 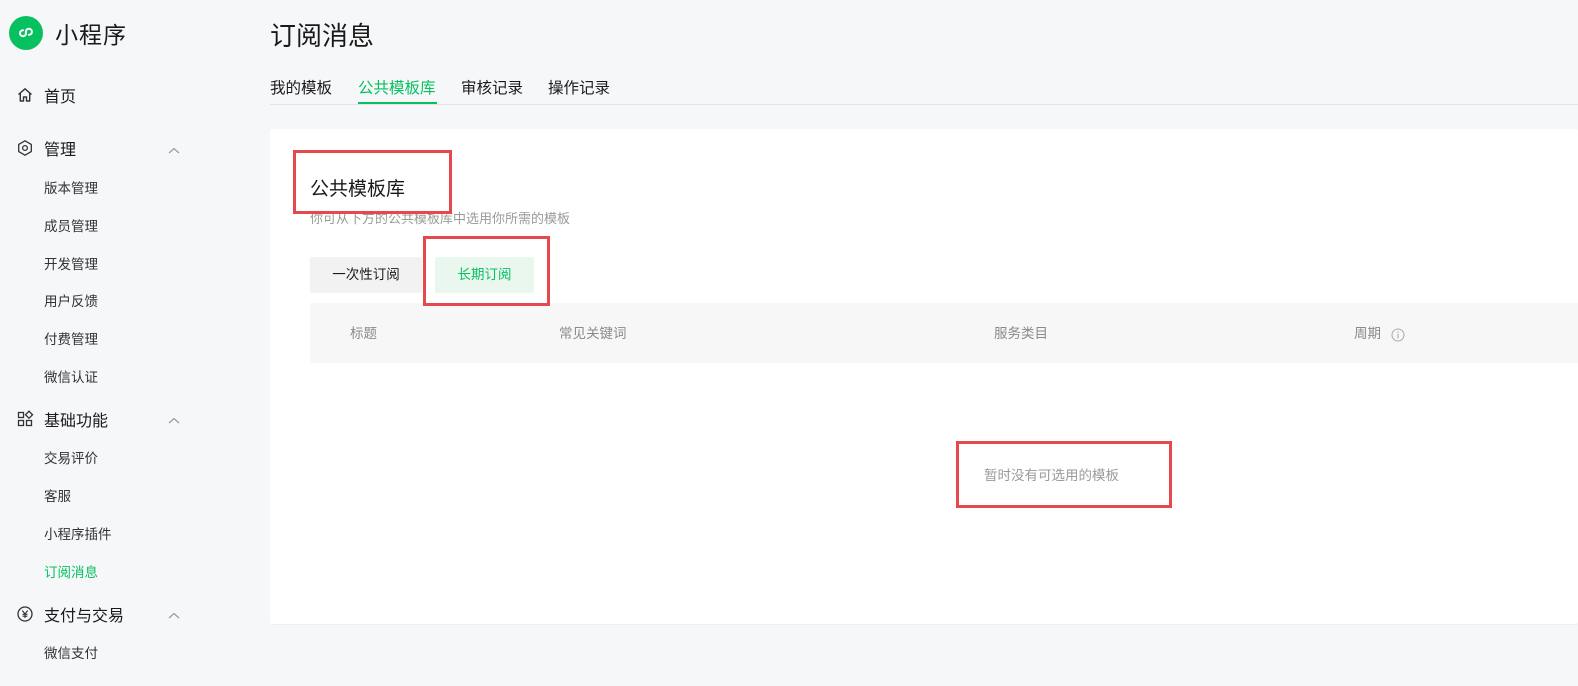 What do you see at coordinates (71, 459) in the screenshot?
I see `sidebar-item-reviews: 交易评价` at bounding box center [71, 459].